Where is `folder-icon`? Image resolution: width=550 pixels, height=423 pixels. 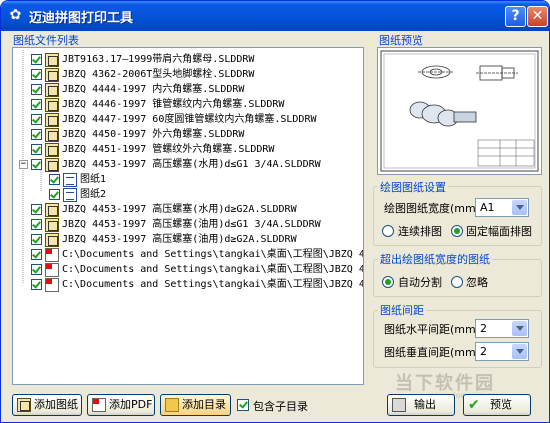 folder-icon is located at coordinates (172, 405).